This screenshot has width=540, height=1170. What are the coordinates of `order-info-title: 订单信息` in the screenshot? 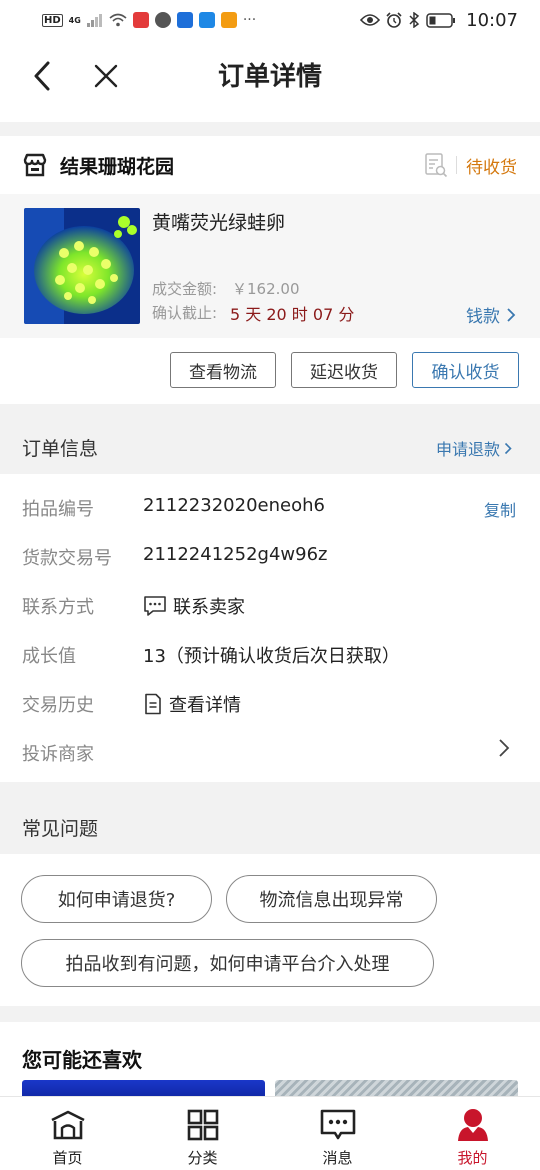 It's located at (60, 449).